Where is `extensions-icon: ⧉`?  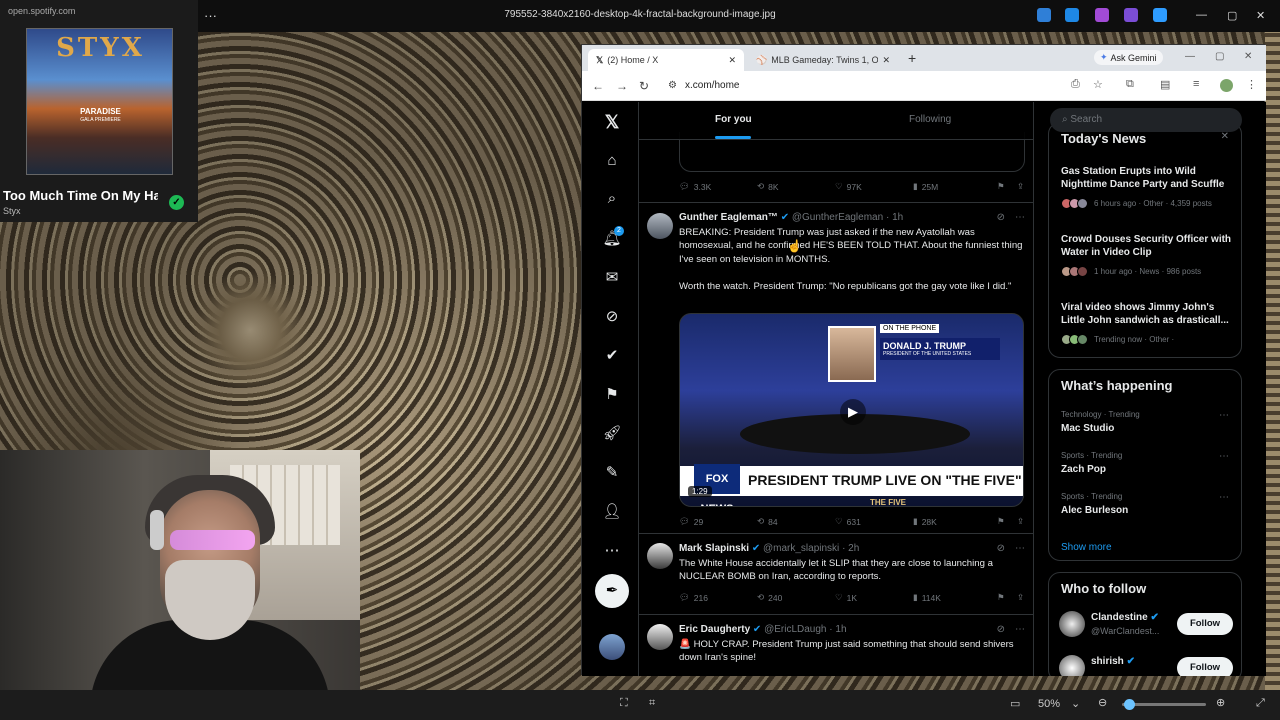
extensions-icon: ⧉ is located at coordinates (1130, 84).